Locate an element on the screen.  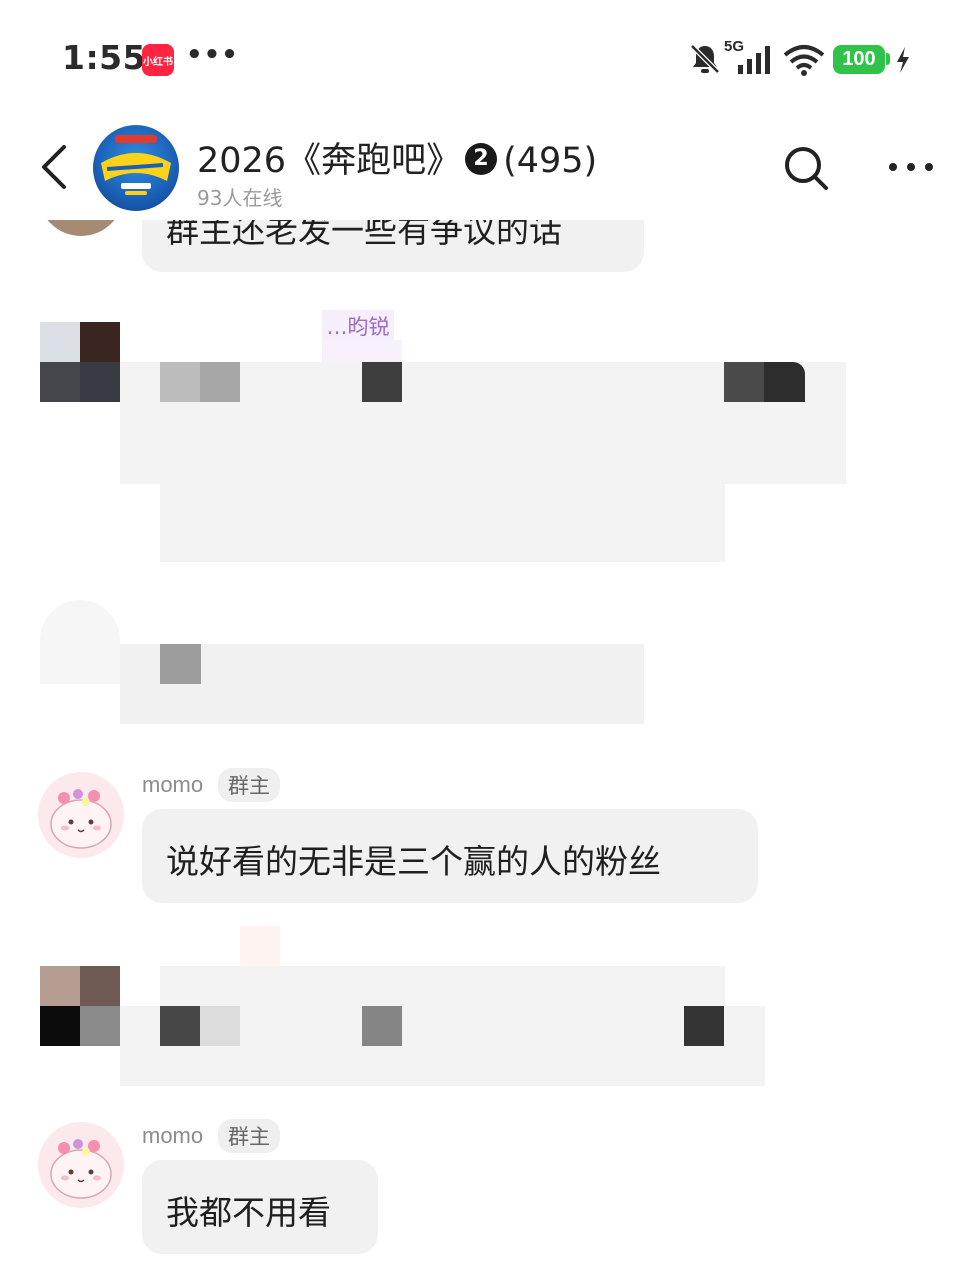
wifi-icon is located at coordinates (804, 60).